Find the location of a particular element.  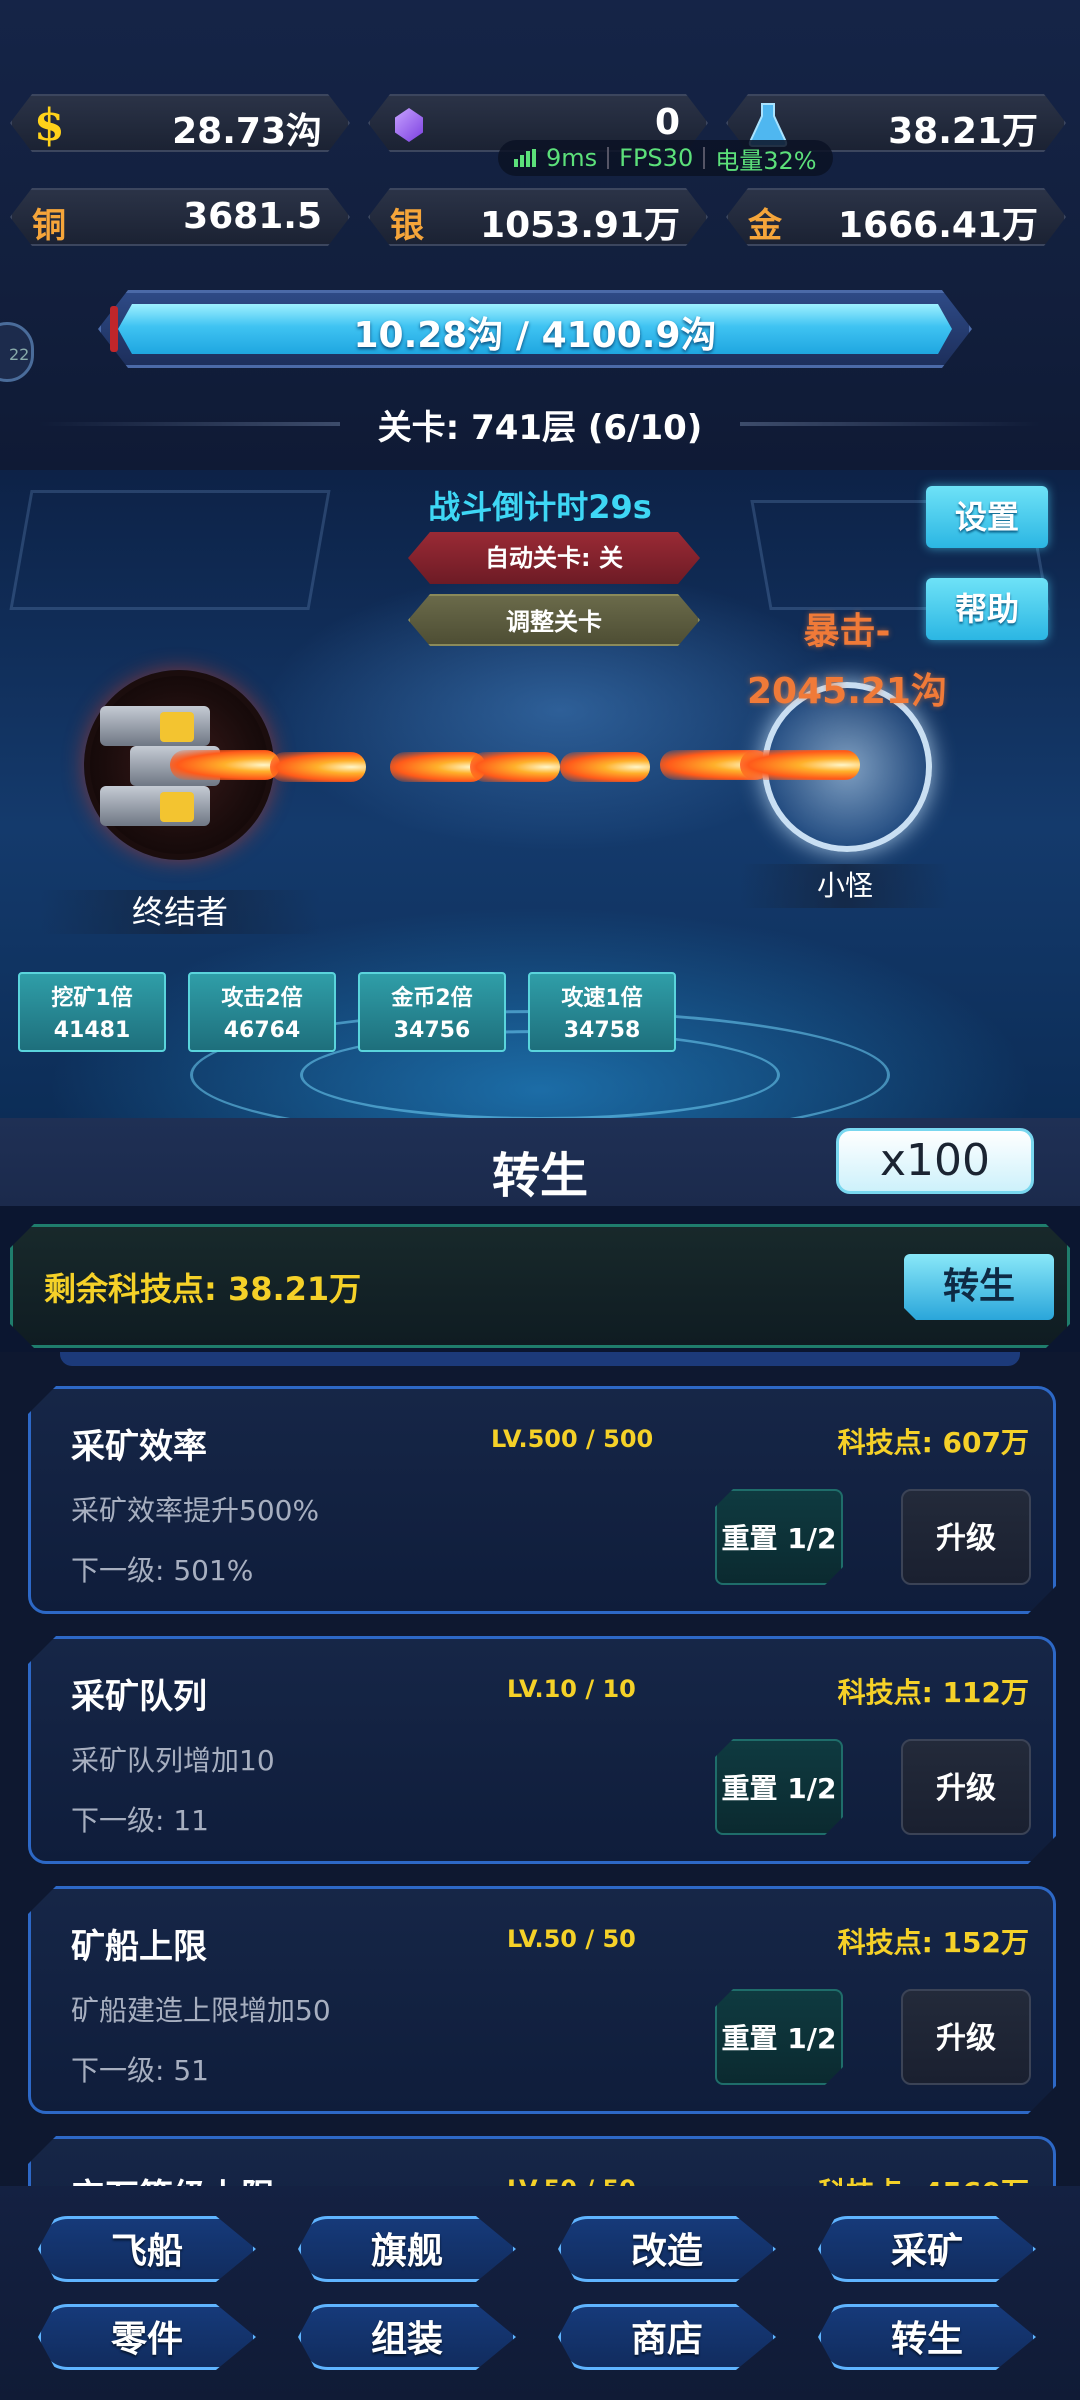

dollar-icon: $ is located at coordinates (49, 125).